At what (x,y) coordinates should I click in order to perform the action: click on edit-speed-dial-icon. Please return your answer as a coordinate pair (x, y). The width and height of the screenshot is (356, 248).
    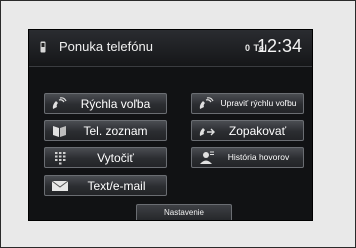
    Looking at the image, I should click on (206, 103).